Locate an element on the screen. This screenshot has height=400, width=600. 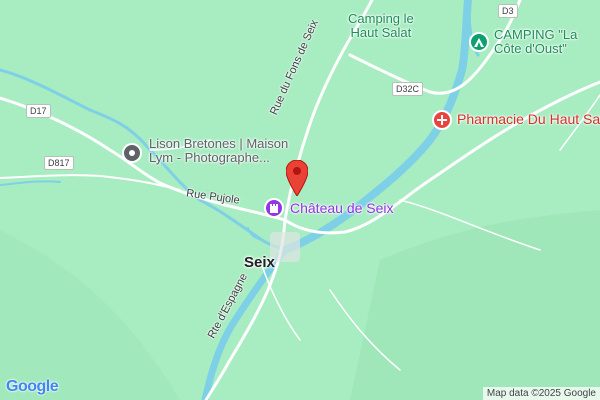
road-shield-d32c: D32C is located at coordinates (408, 89).